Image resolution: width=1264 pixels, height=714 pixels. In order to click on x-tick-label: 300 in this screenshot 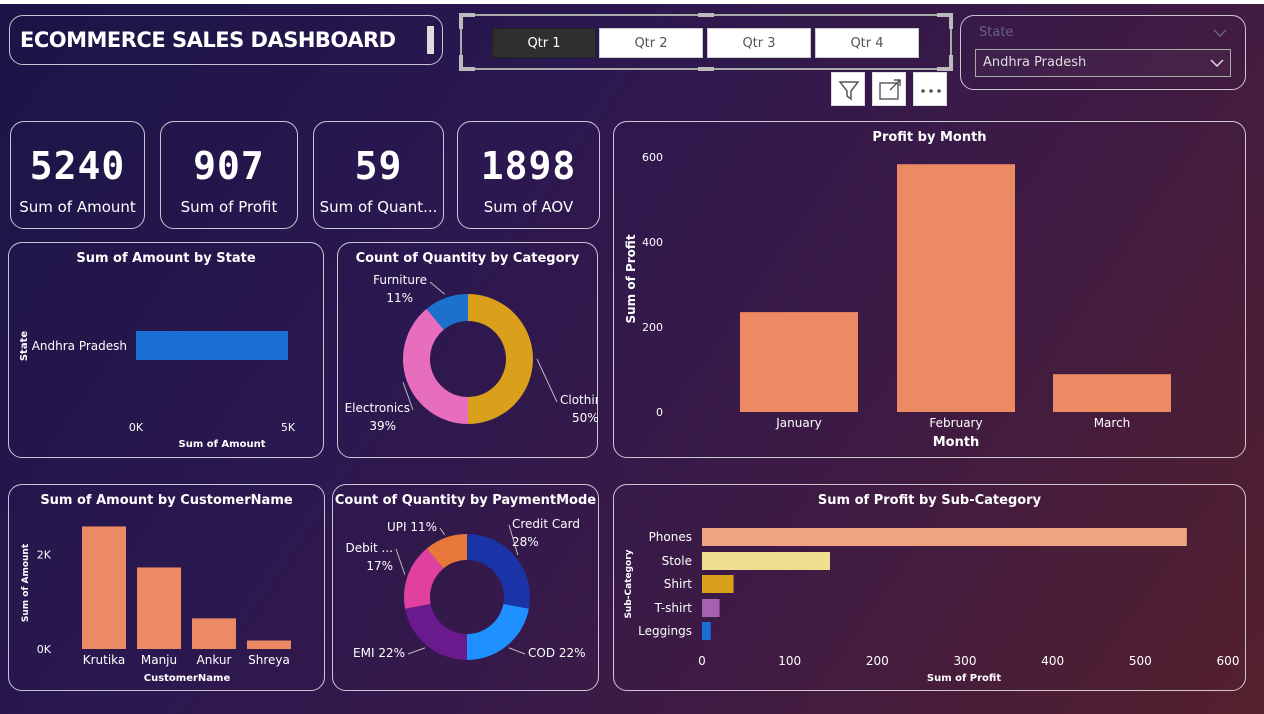, I will do `click(965, 661)`.